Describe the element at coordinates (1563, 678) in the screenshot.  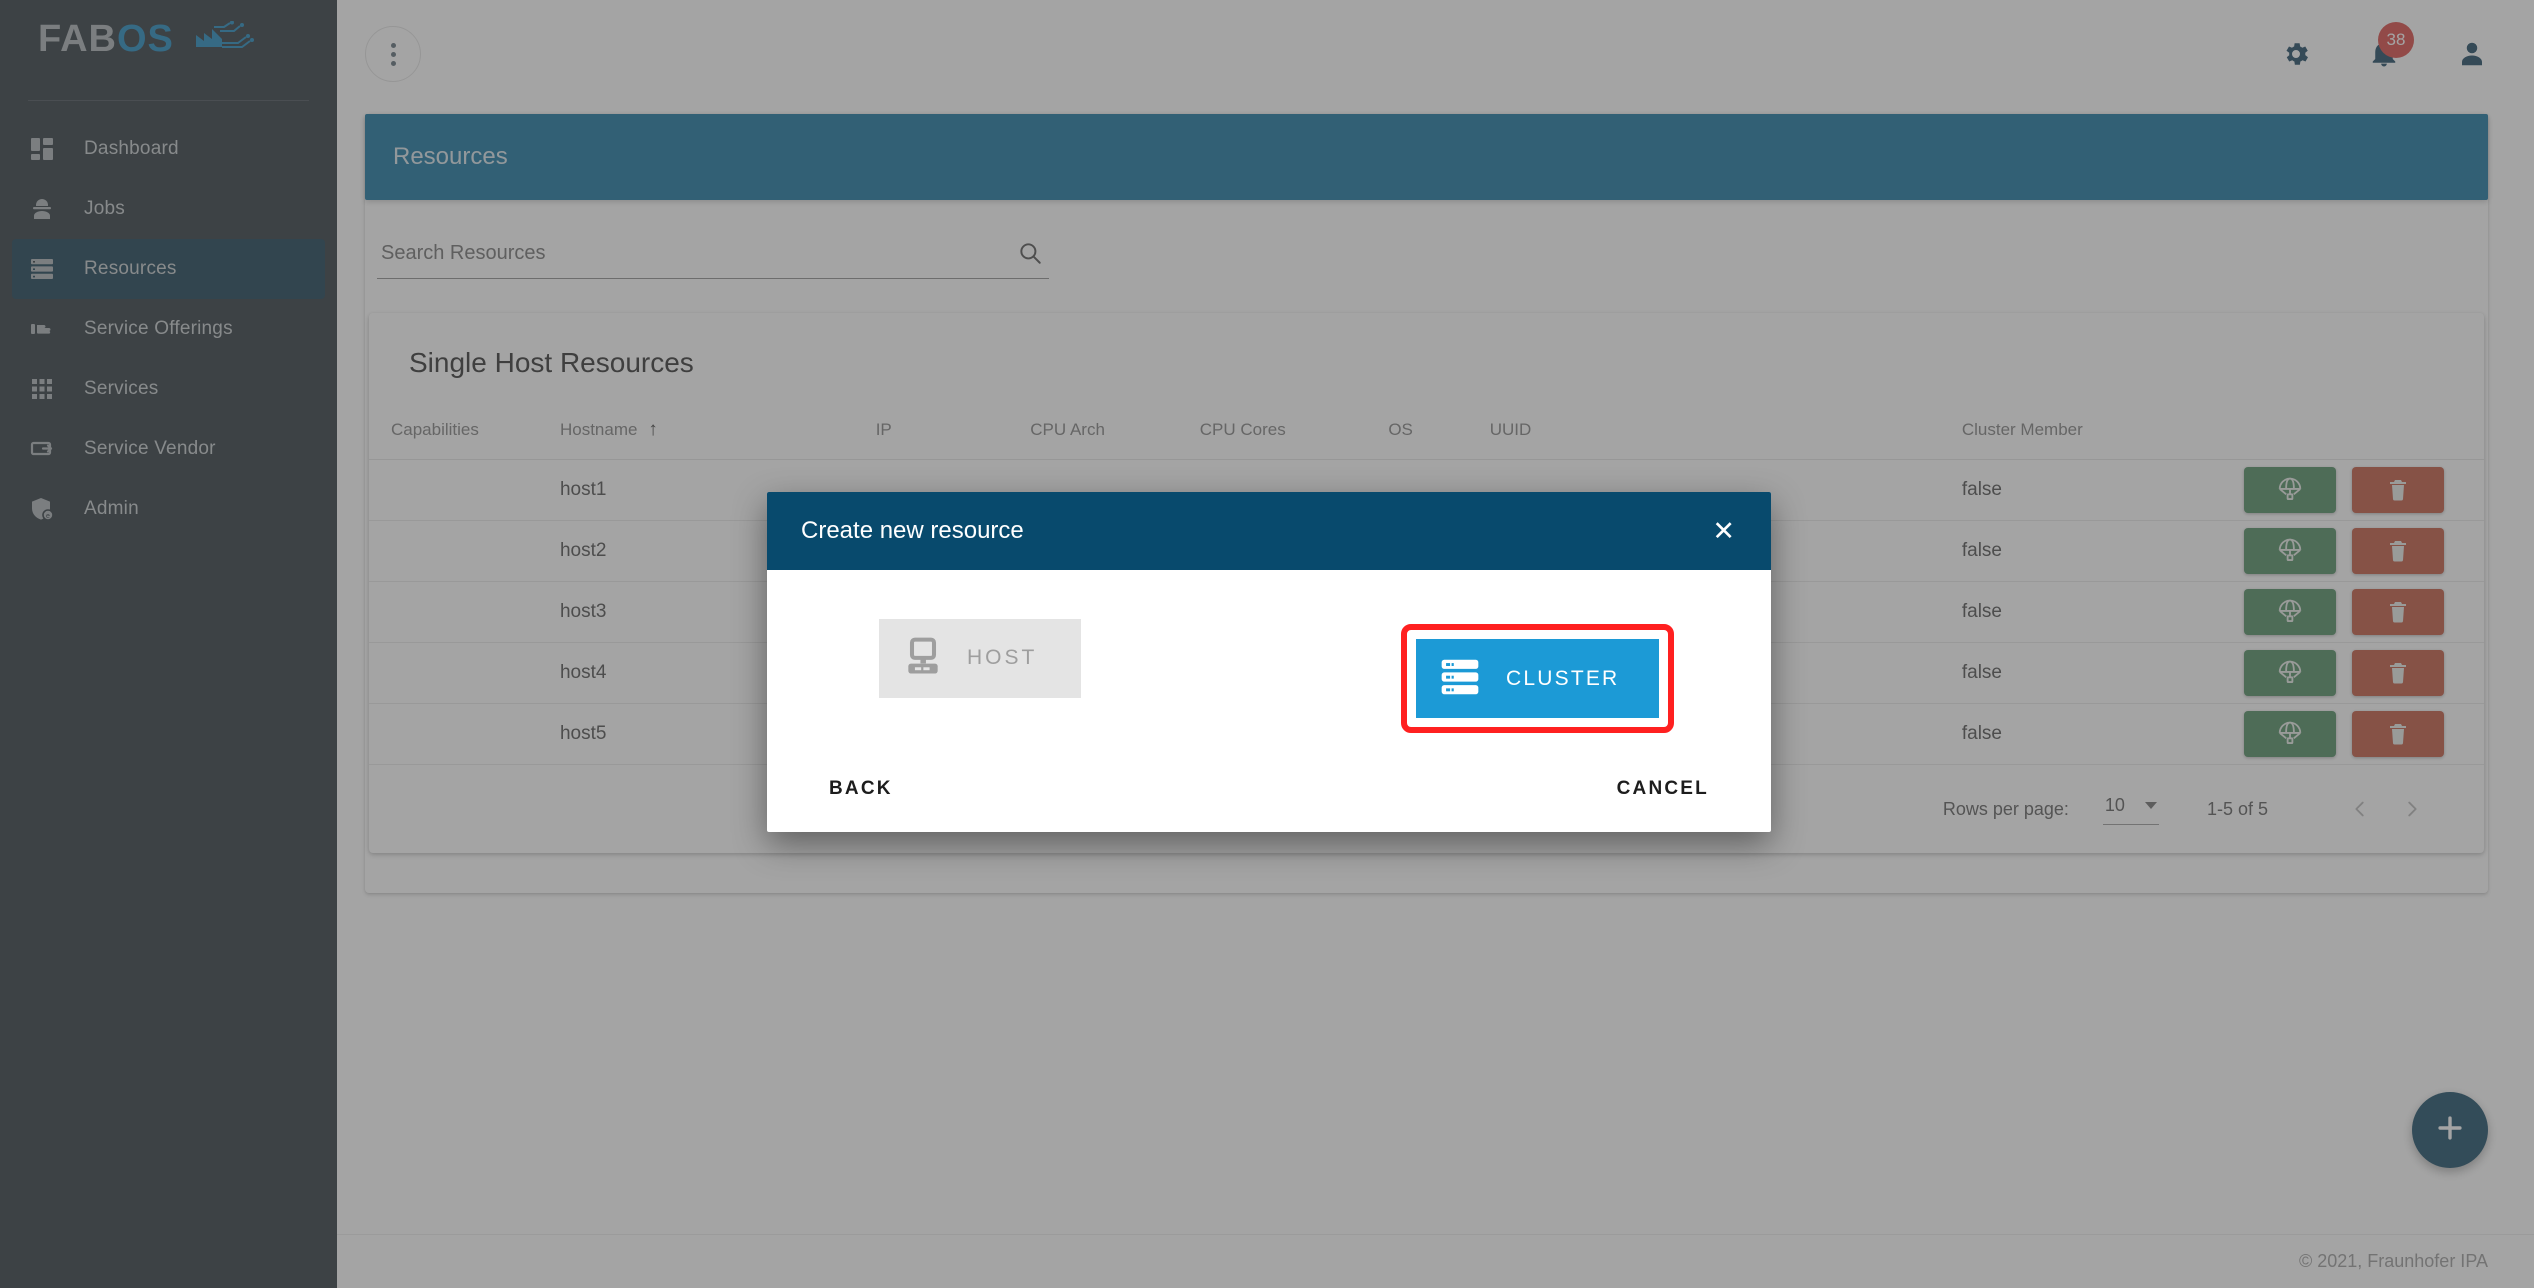
I see `cluster-option-label: CLUSTER` at that location.